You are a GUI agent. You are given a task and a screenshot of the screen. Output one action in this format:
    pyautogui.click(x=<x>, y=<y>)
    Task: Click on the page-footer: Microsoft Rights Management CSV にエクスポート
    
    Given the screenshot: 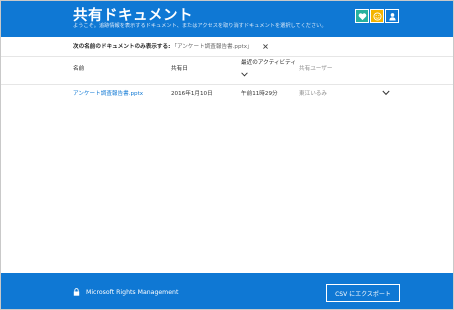 What is the action you would take?
    pyautogui.click(x=227, y=291)
    